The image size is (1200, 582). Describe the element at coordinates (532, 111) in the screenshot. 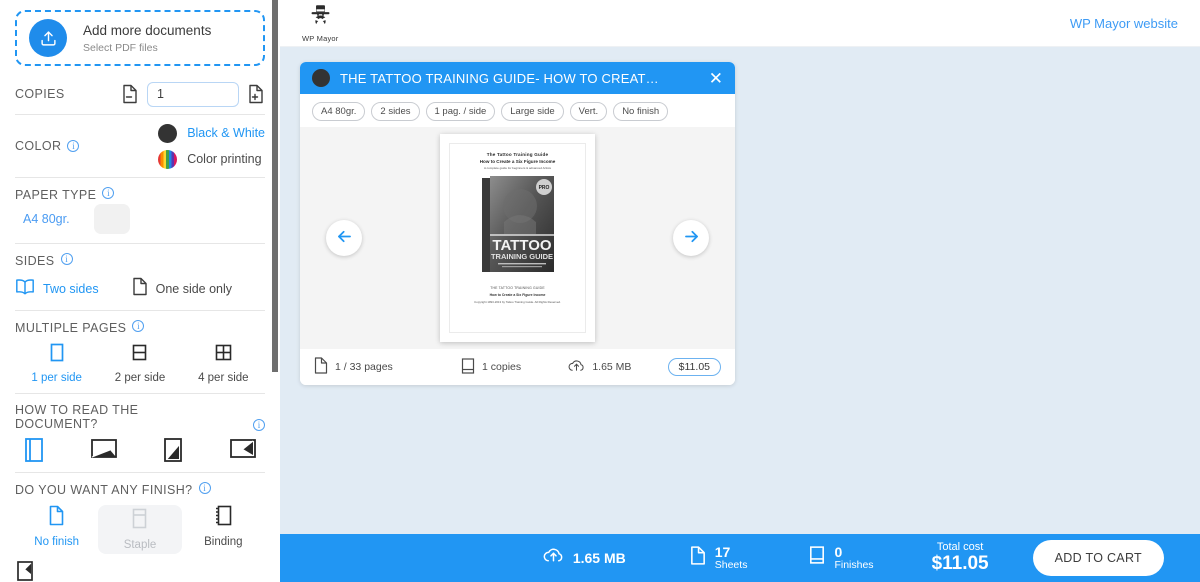

I see `chip-binding-side: Large side` at that location.